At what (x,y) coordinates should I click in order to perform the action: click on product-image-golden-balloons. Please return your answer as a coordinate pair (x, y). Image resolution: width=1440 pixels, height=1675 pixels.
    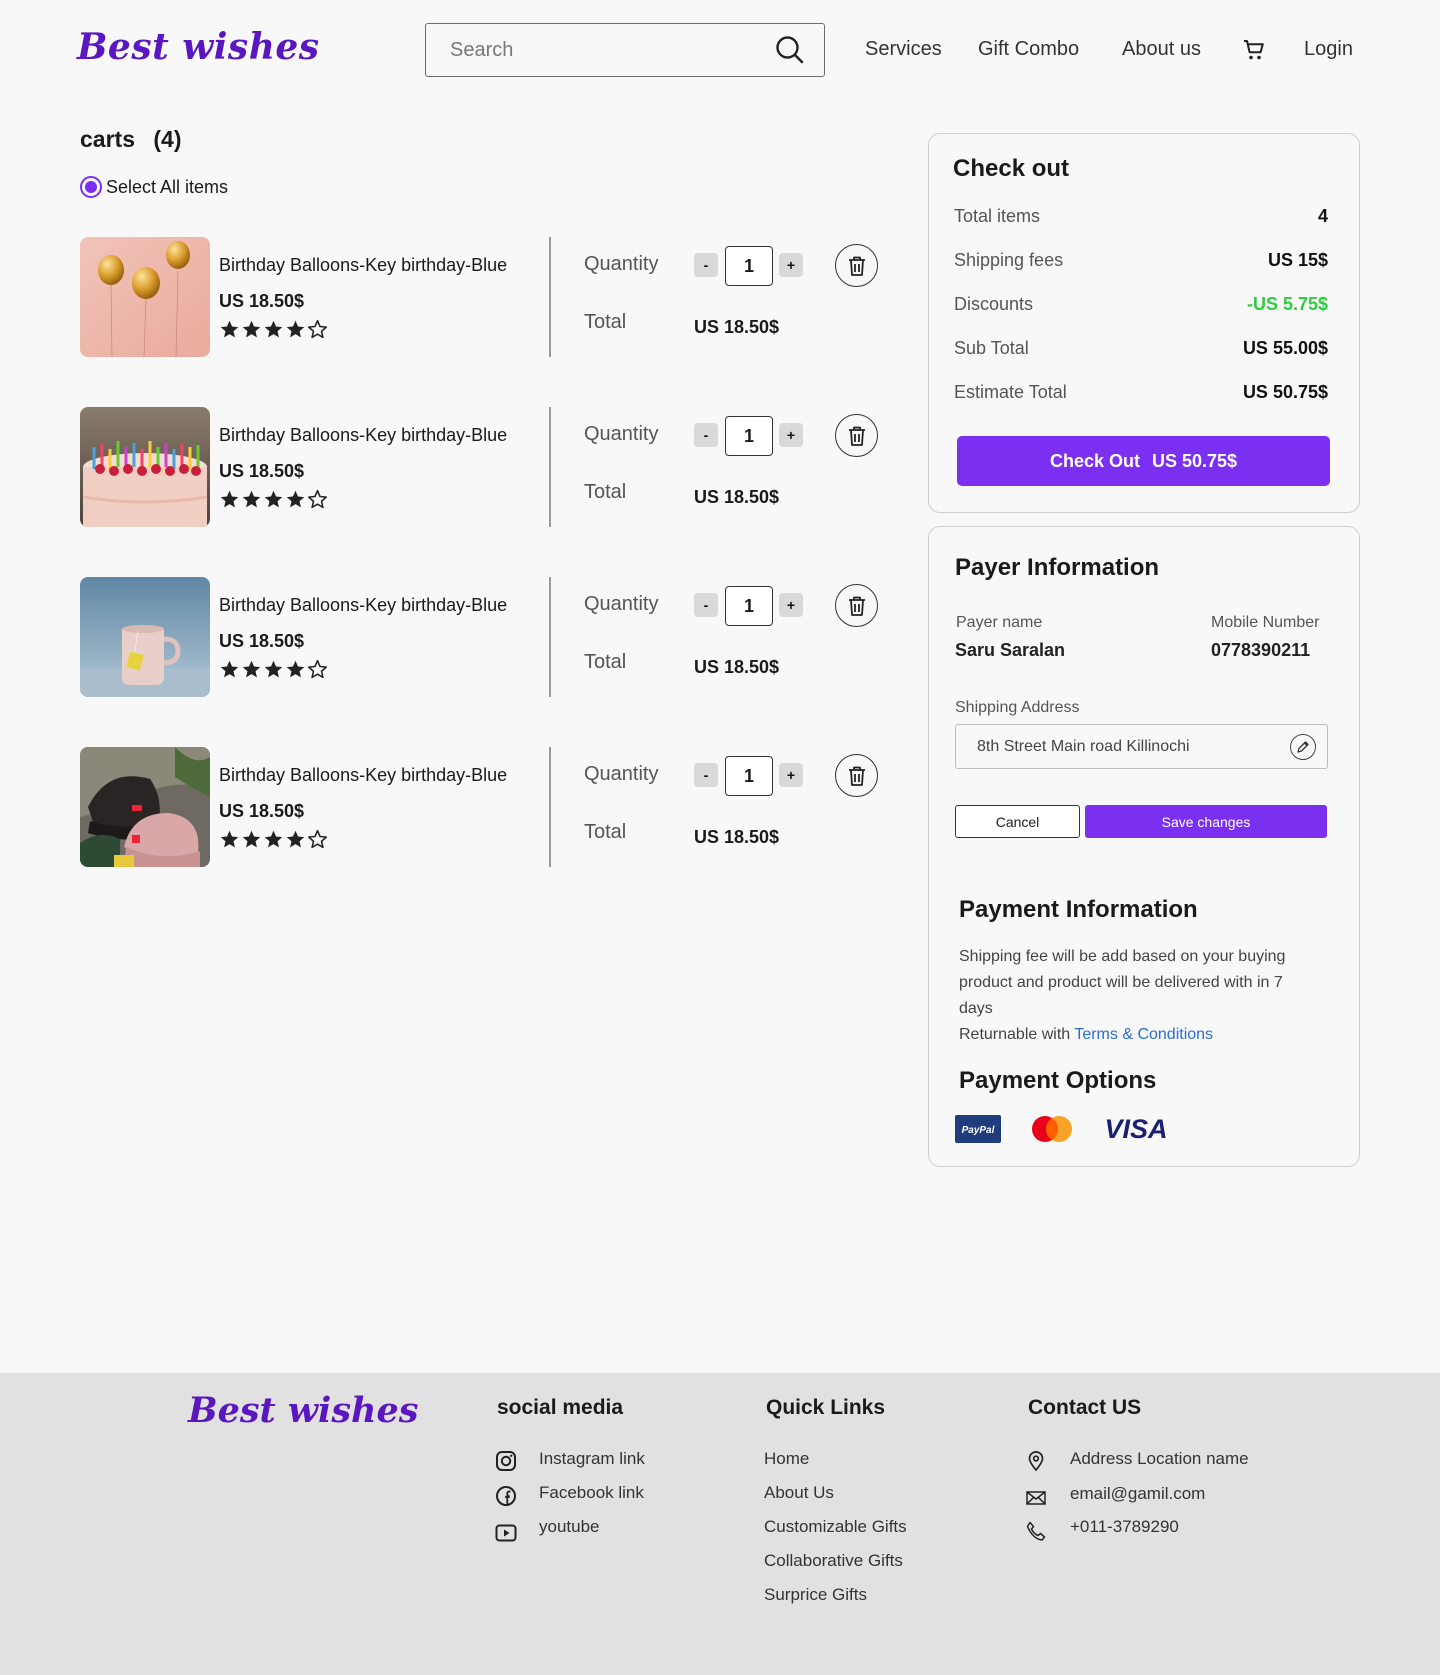
    Looking at the image, I should click on (145, 297).